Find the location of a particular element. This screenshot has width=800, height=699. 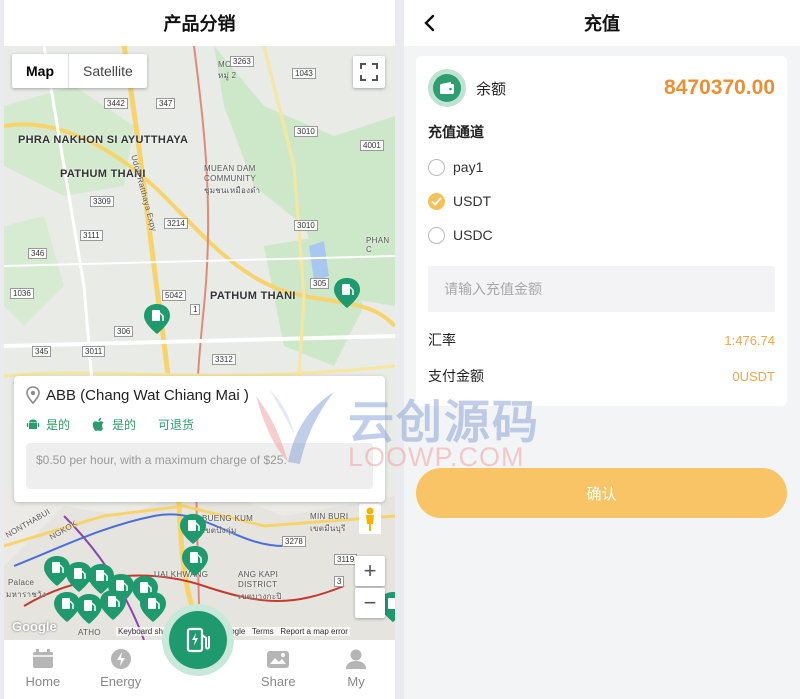

android-icon is located at coordinates (33, 424).